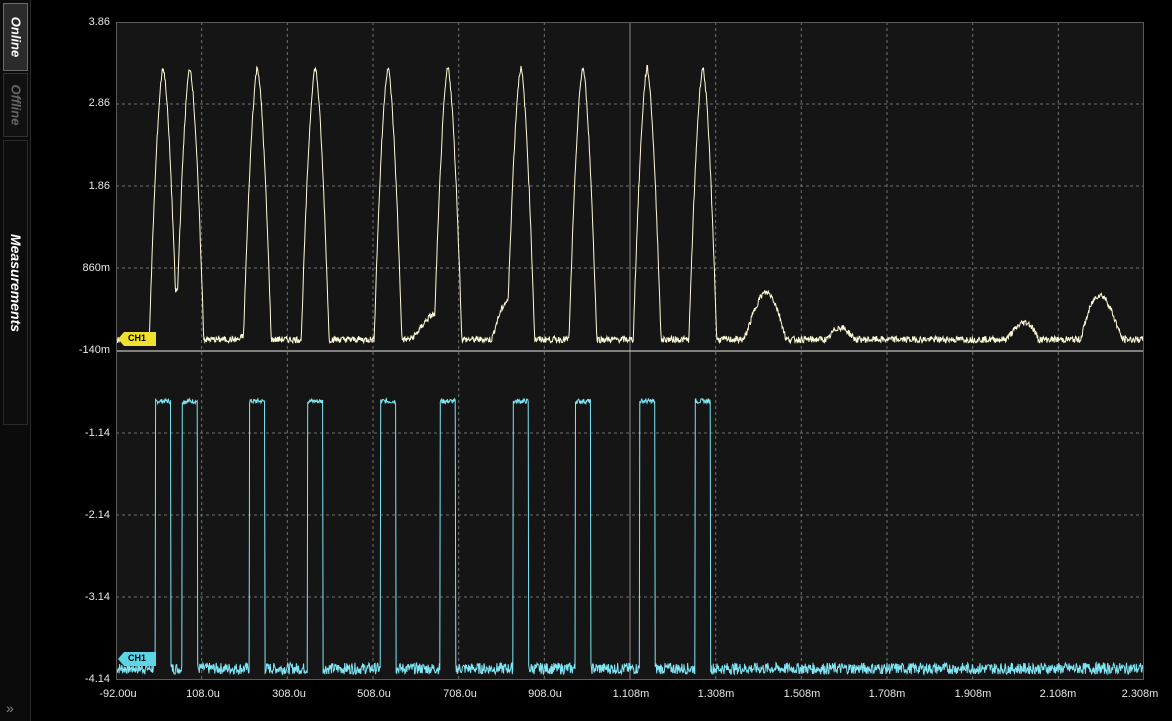 The height and width of the screenshot is (721, 1172). I want to click on tab-measurements-label: Measurements, so click(15, 282).